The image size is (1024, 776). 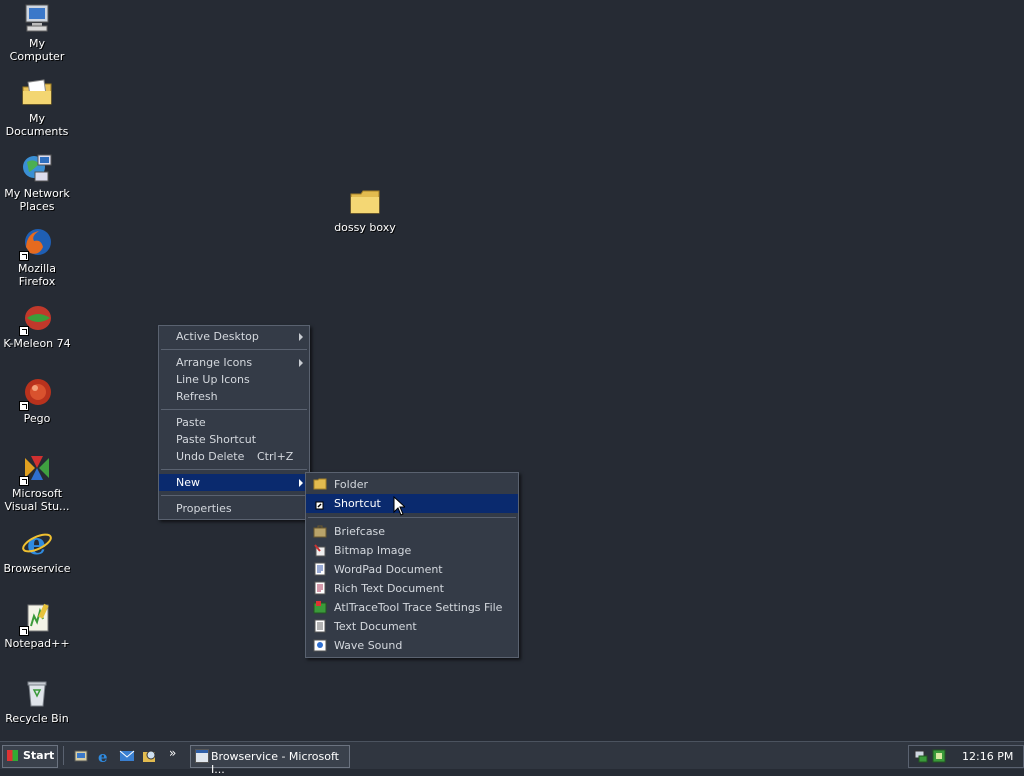 I want to click on desktop-icon-label: My Network Places, so click(x=37, y=200).